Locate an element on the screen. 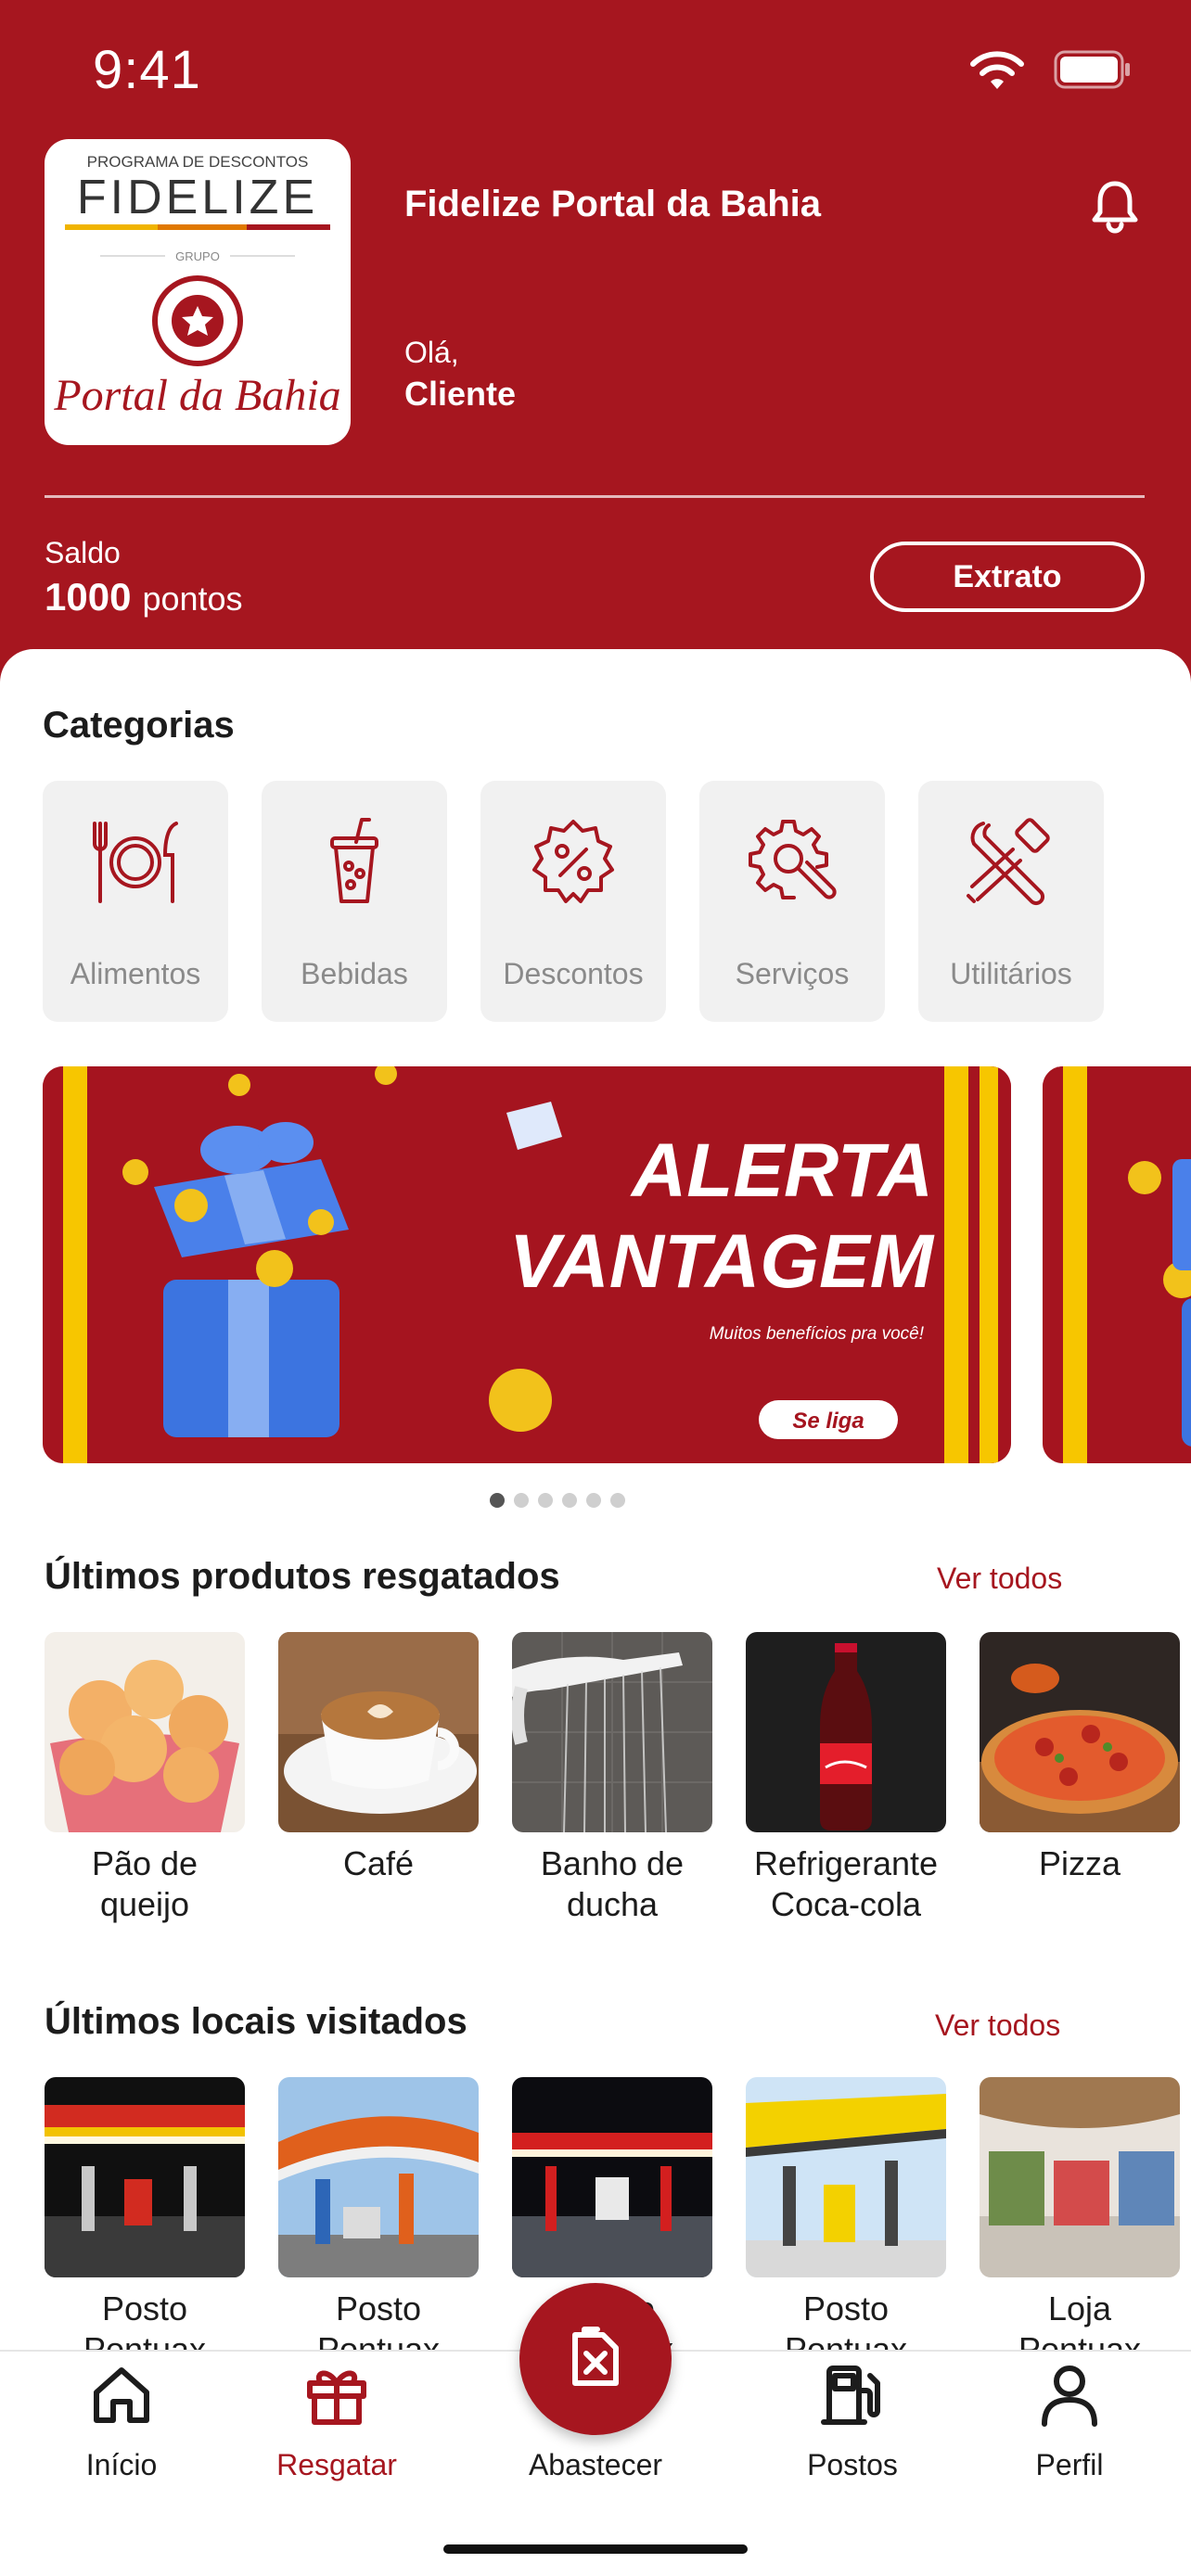 The image size is (1191, 2576). logo-line2: FIDELIZE is located at coordinates (197, 197).